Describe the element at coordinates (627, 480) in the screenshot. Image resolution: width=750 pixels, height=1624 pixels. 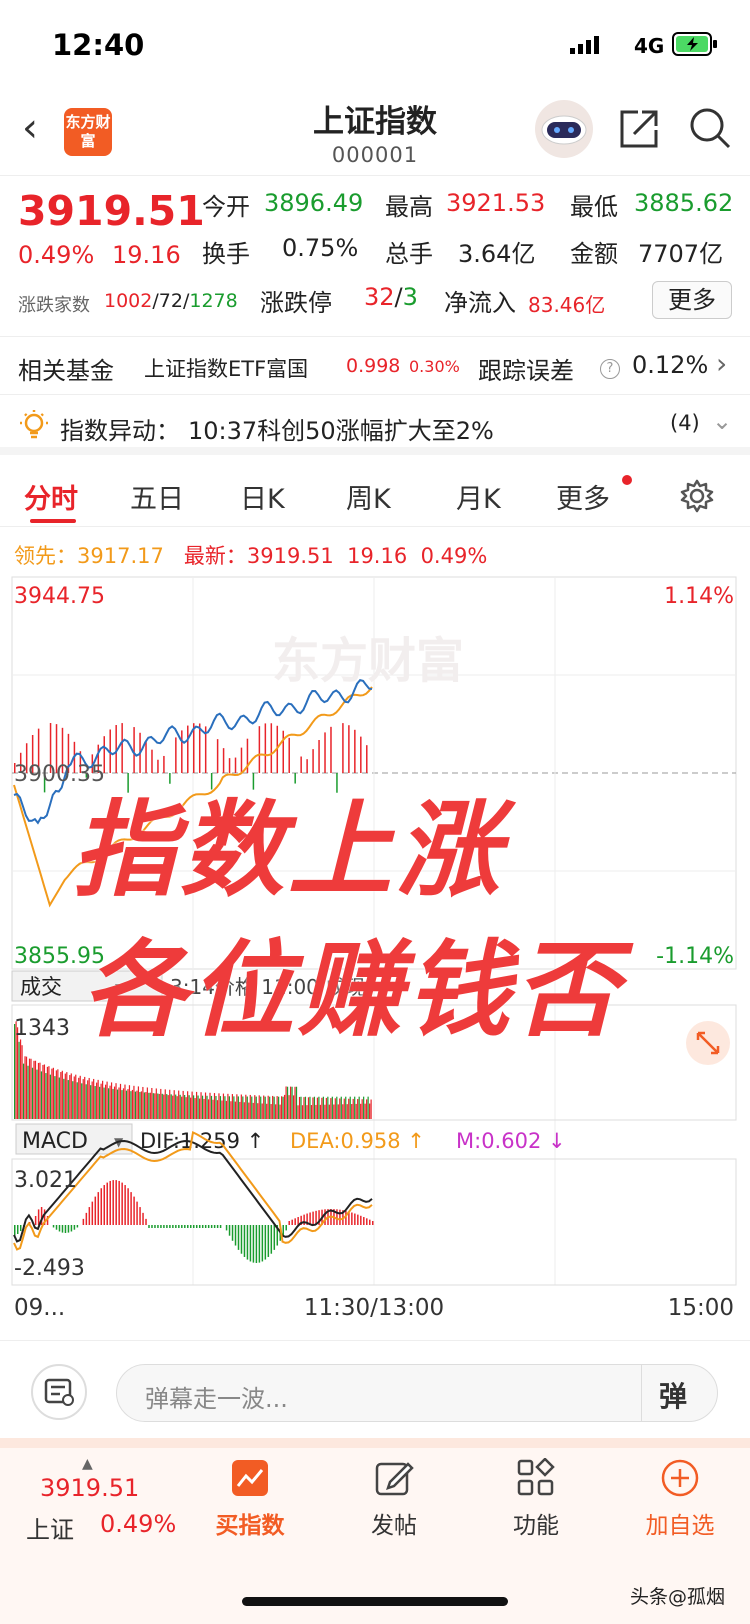
I see `new-dot-badge` at that location.